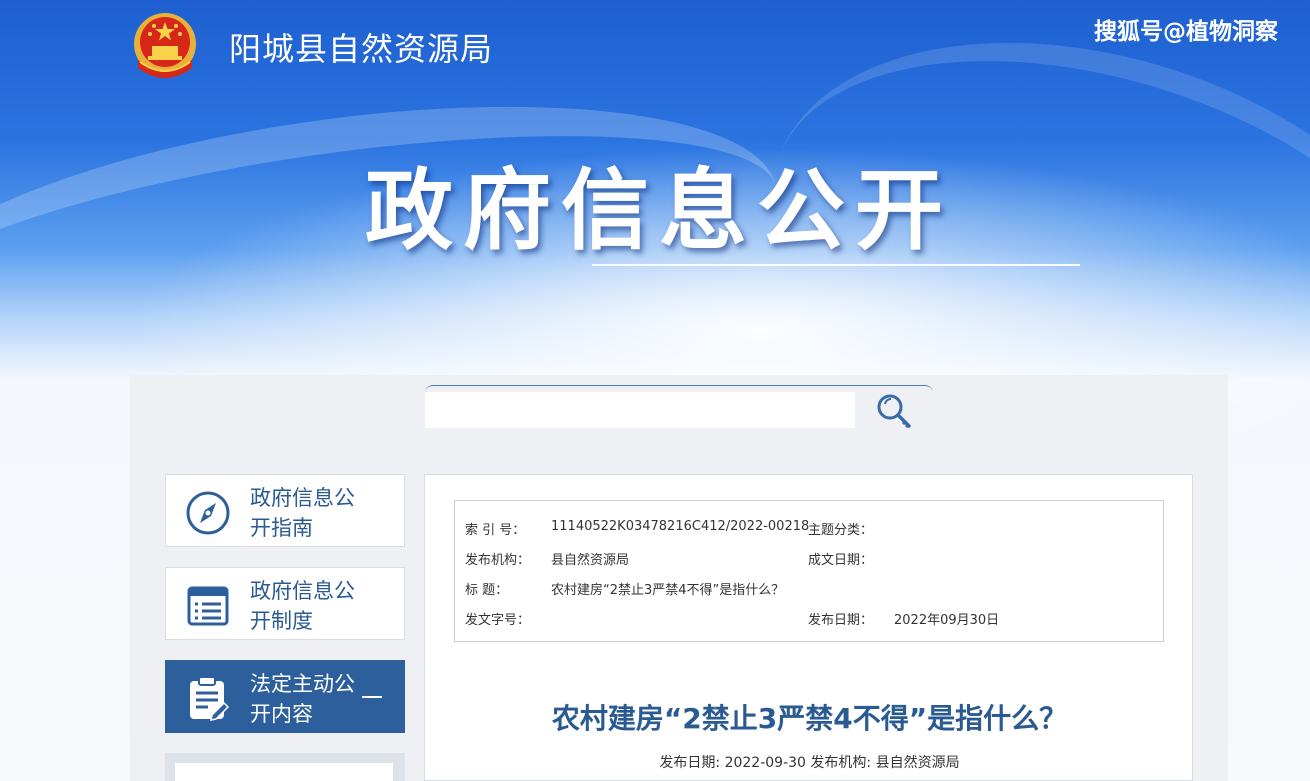 This screenshot has height=781, width=1310. I want to click on search-input, so click(640, 410).